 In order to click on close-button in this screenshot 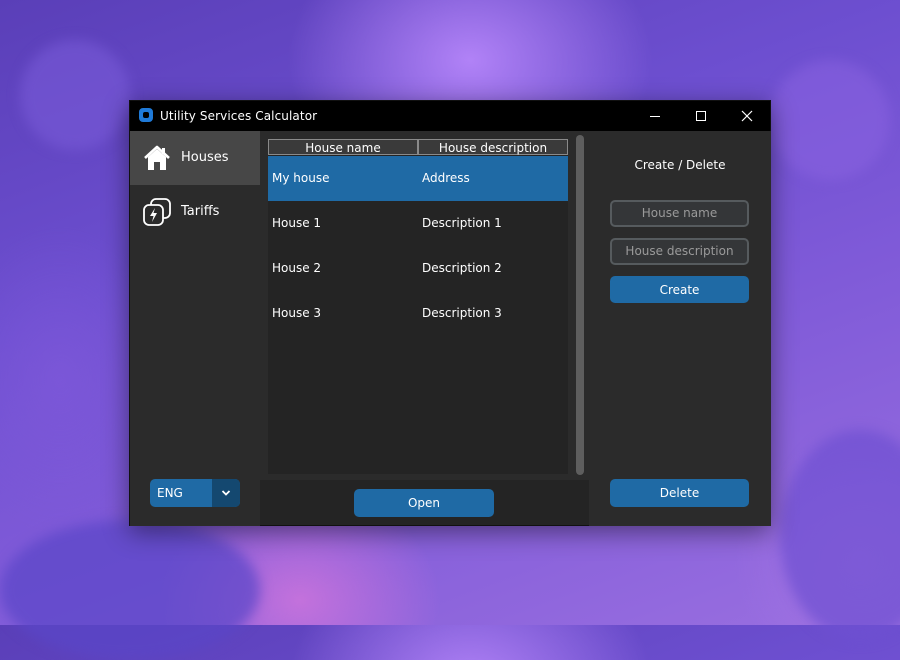, I will do `click(747, 116)`.